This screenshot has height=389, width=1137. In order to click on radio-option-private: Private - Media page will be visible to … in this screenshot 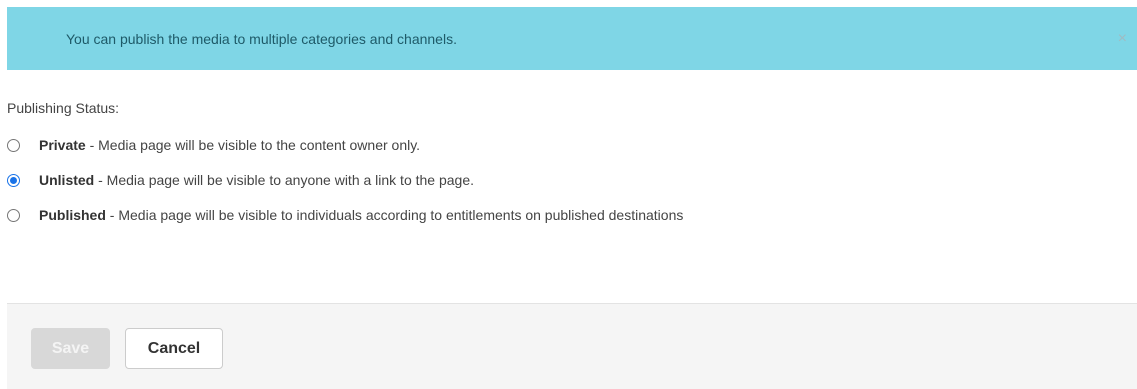, I will do `click(345, 145)`.